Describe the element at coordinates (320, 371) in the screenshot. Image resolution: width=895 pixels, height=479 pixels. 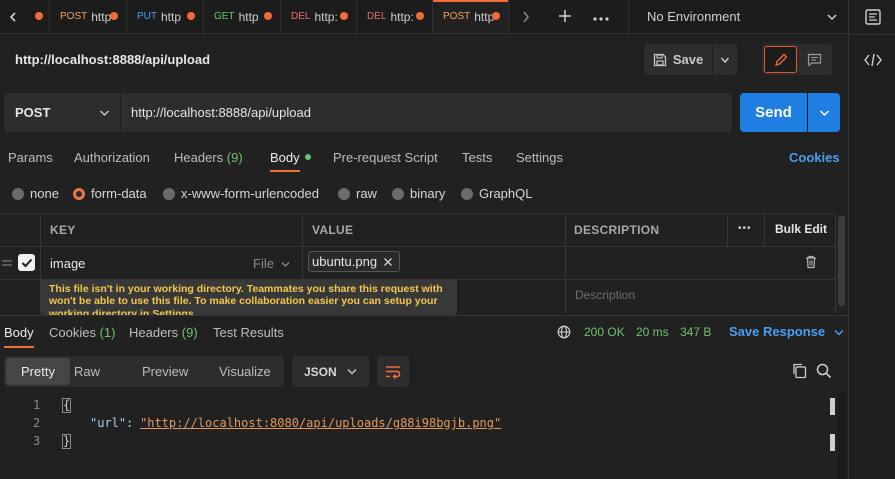
I see `format-label: JSON` at that location.